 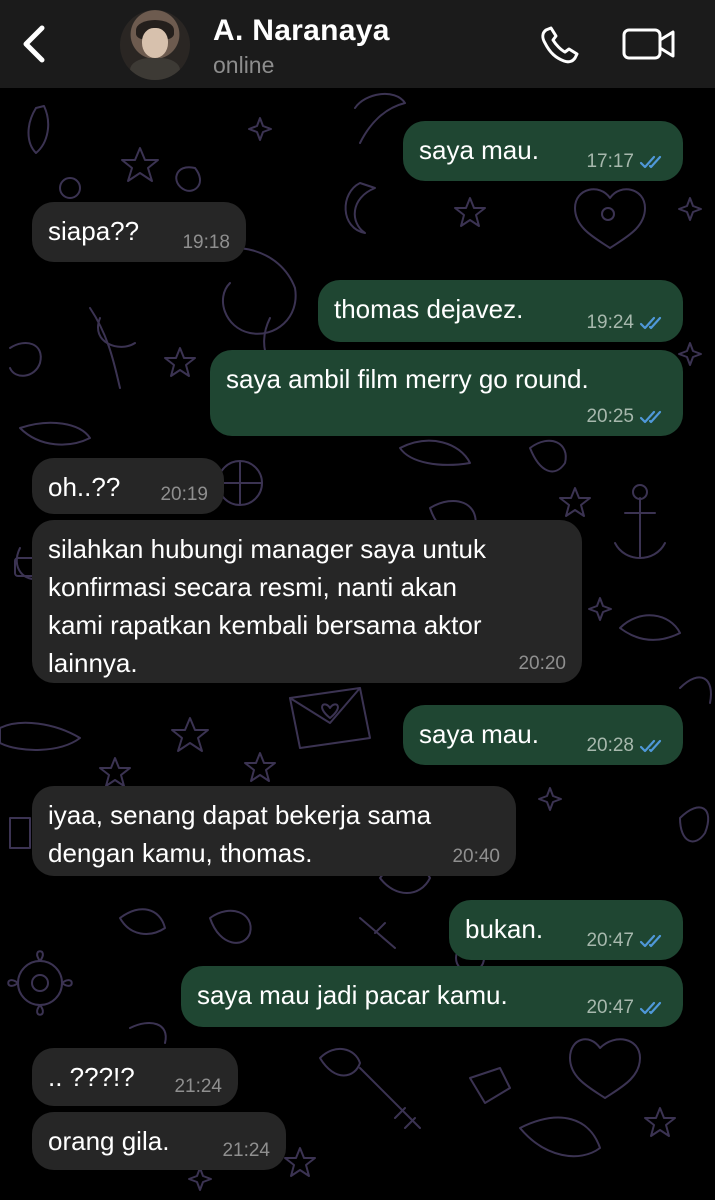 I want to click on contact-name: A. Naranaya, so click(x=301, y=31).